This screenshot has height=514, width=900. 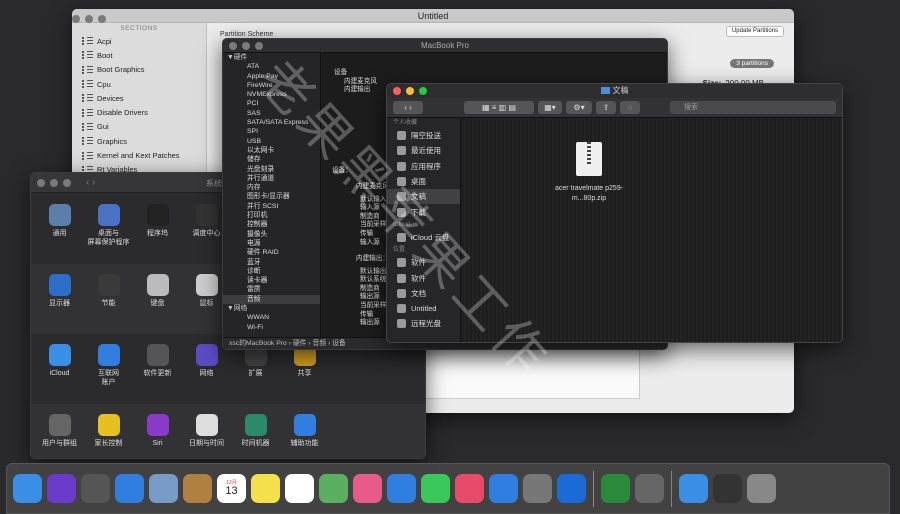 I want to click on calendar-icon: 12月 13, so click(x=231, y=488).